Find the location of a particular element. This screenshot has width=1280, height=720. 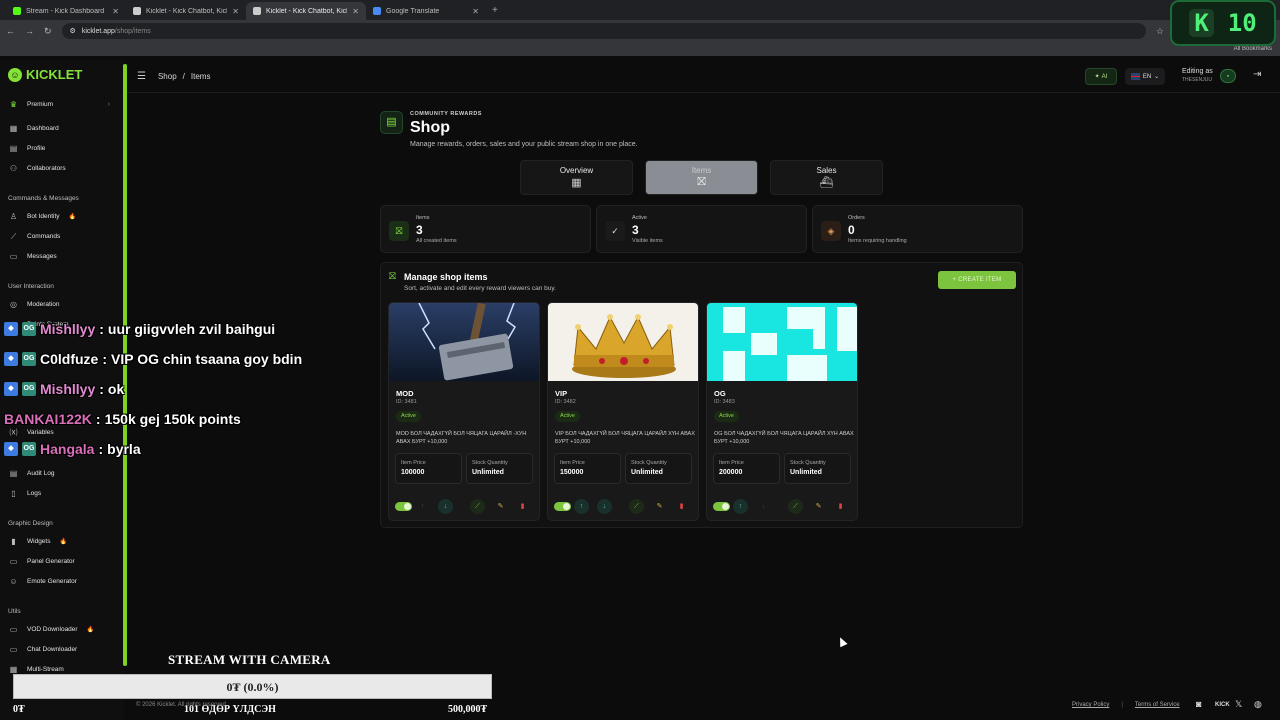

browser-tab: Google Translate ✕ is located at coordinates (426, 11).